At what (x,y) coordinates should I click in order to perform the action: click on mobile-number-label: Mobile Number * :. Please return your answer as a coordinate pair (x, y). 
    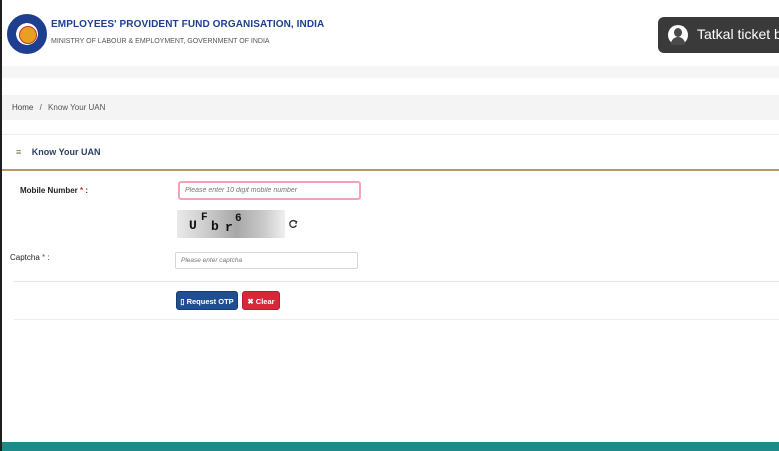
    Looking at the image, I should click on (54, 190).